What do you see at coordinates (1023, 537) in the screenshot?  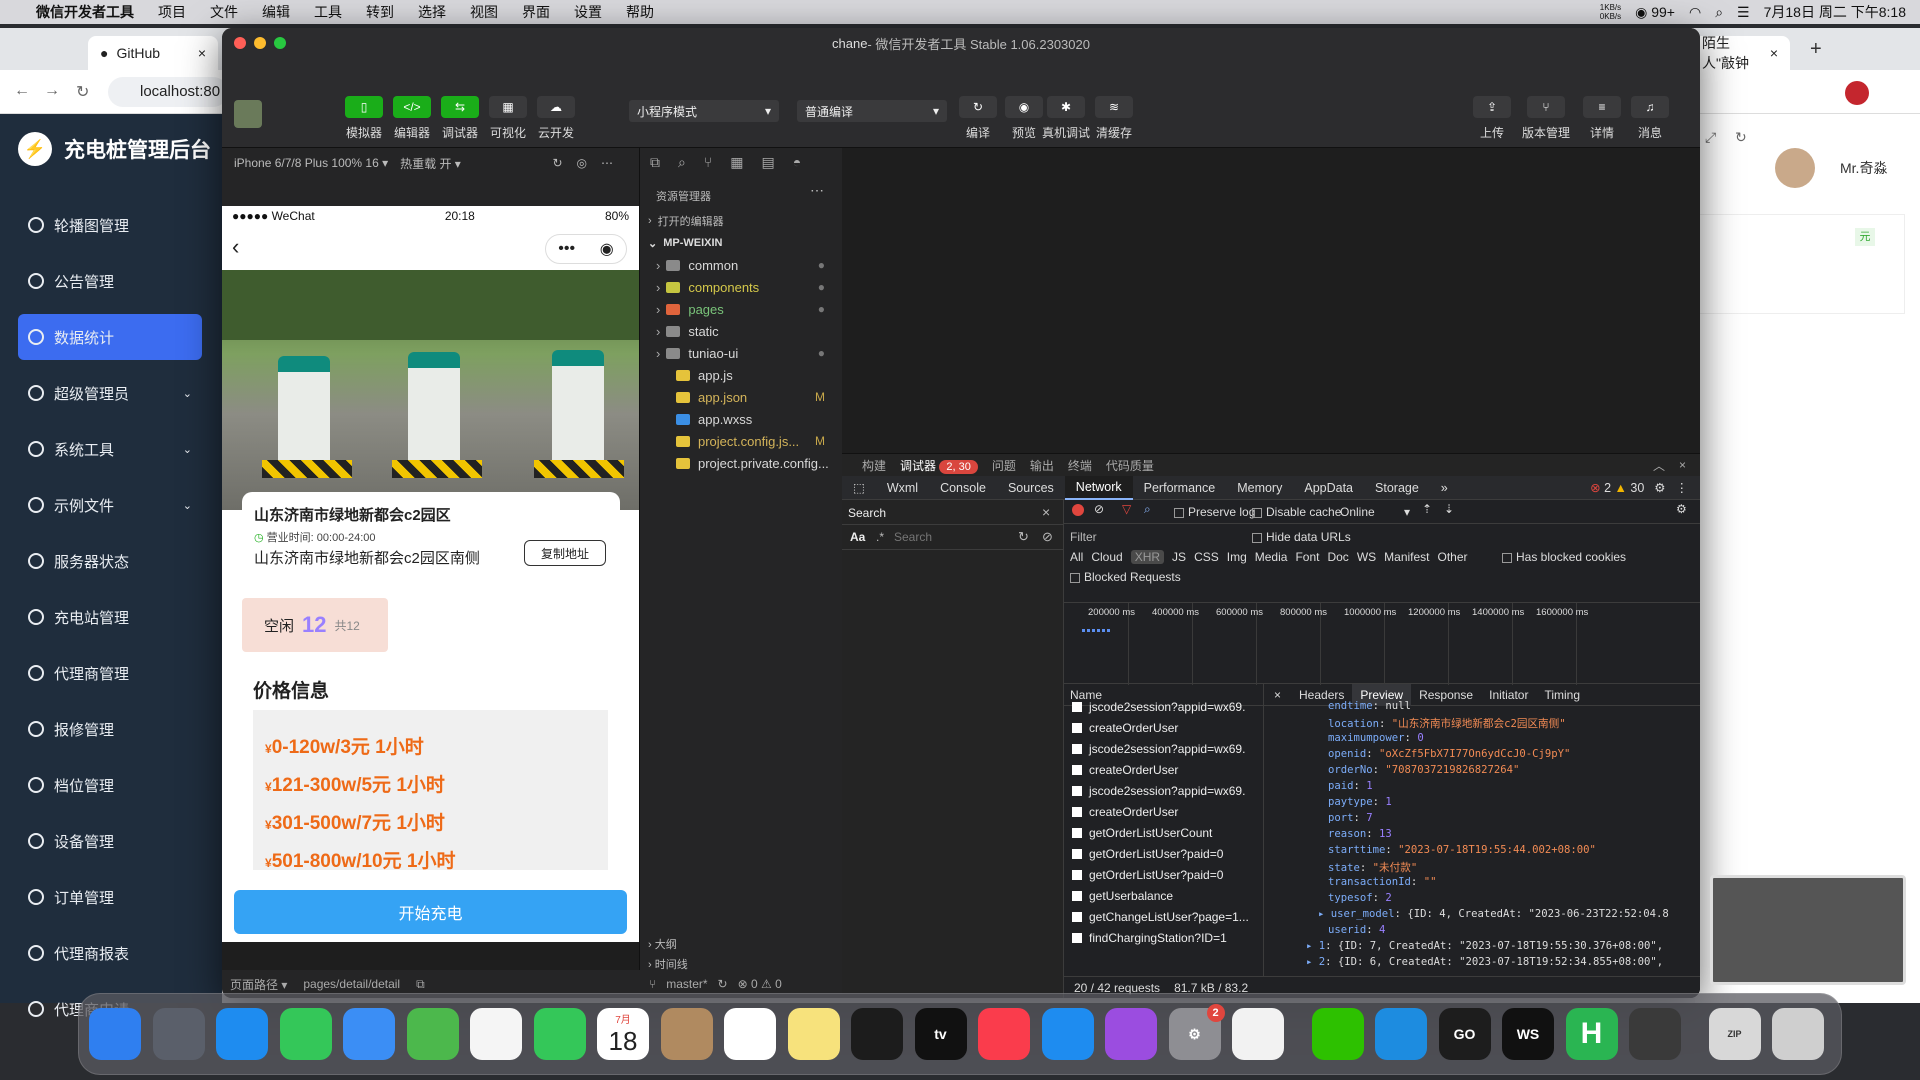 I see `refresh-icon: ↻` at bounding box center [1023, 537].